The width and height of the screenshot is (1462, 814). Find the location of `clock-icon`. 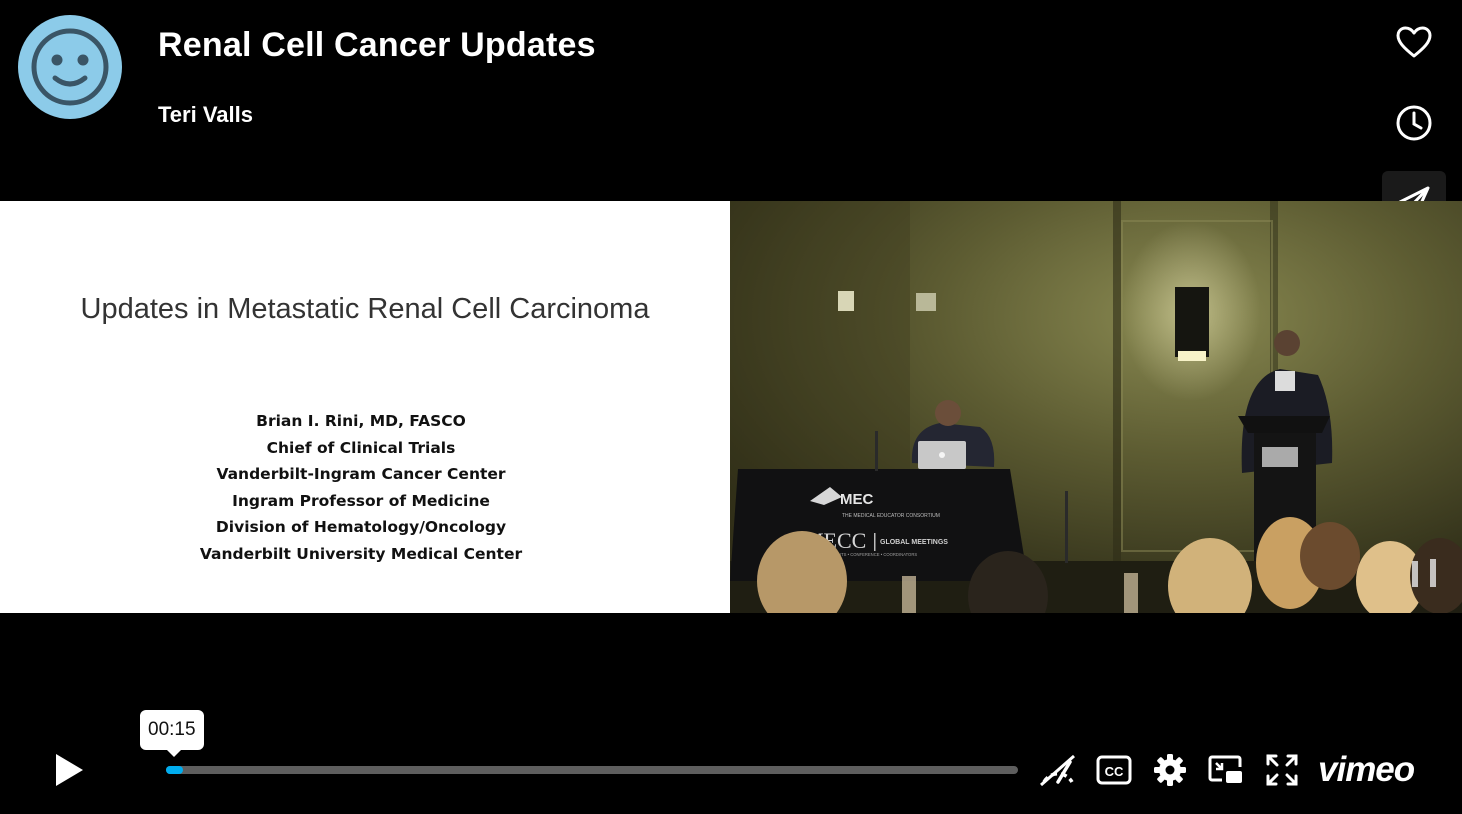

clock-icon is located at coordinates (1414, 123).